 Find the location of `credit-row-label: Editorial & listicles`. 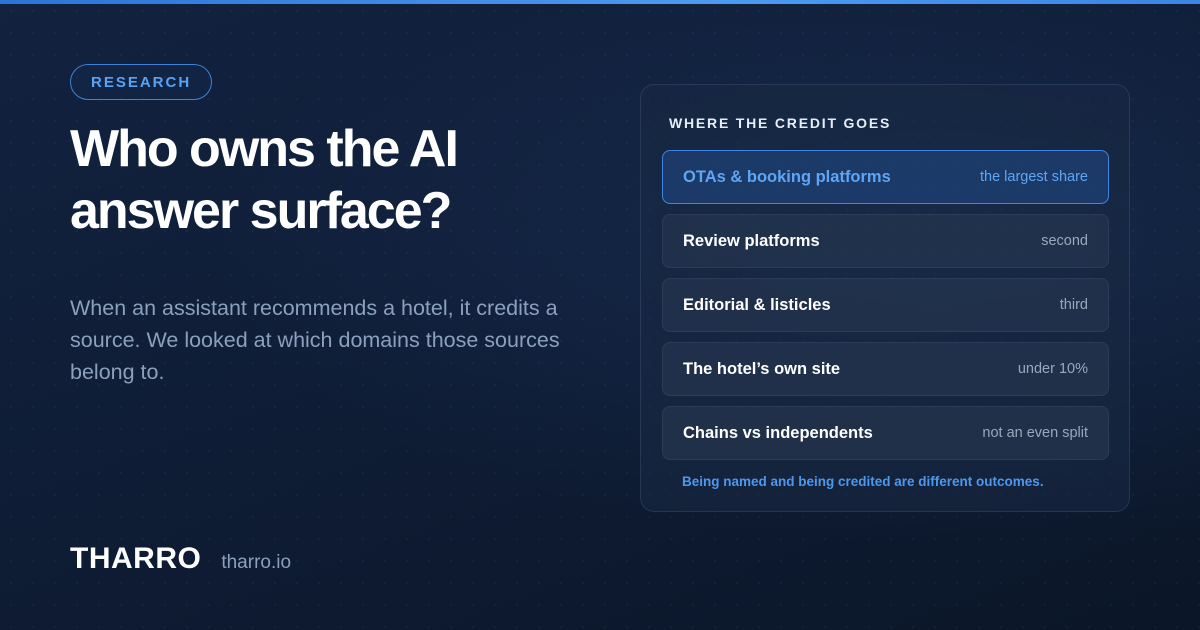

credit-row-label: Editorial & listicles is located at coordinates (757, 304).